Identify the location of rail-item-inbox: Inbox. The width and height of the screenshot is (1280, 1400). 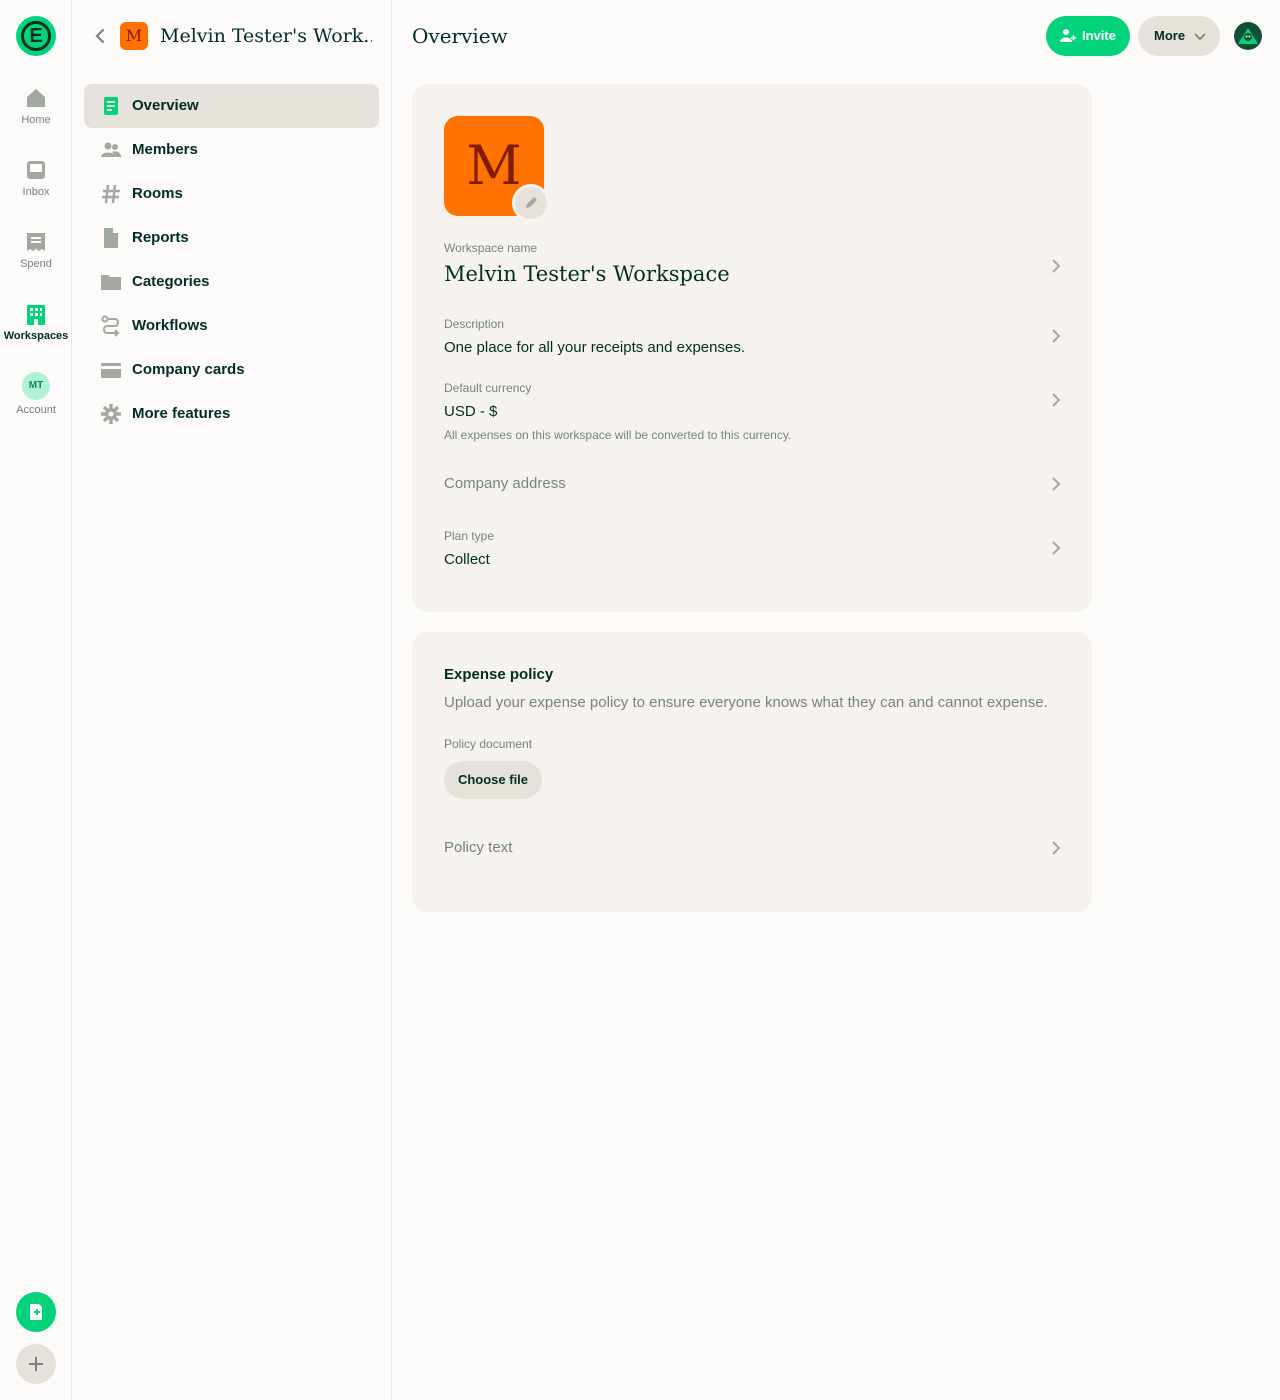
(36, 178).